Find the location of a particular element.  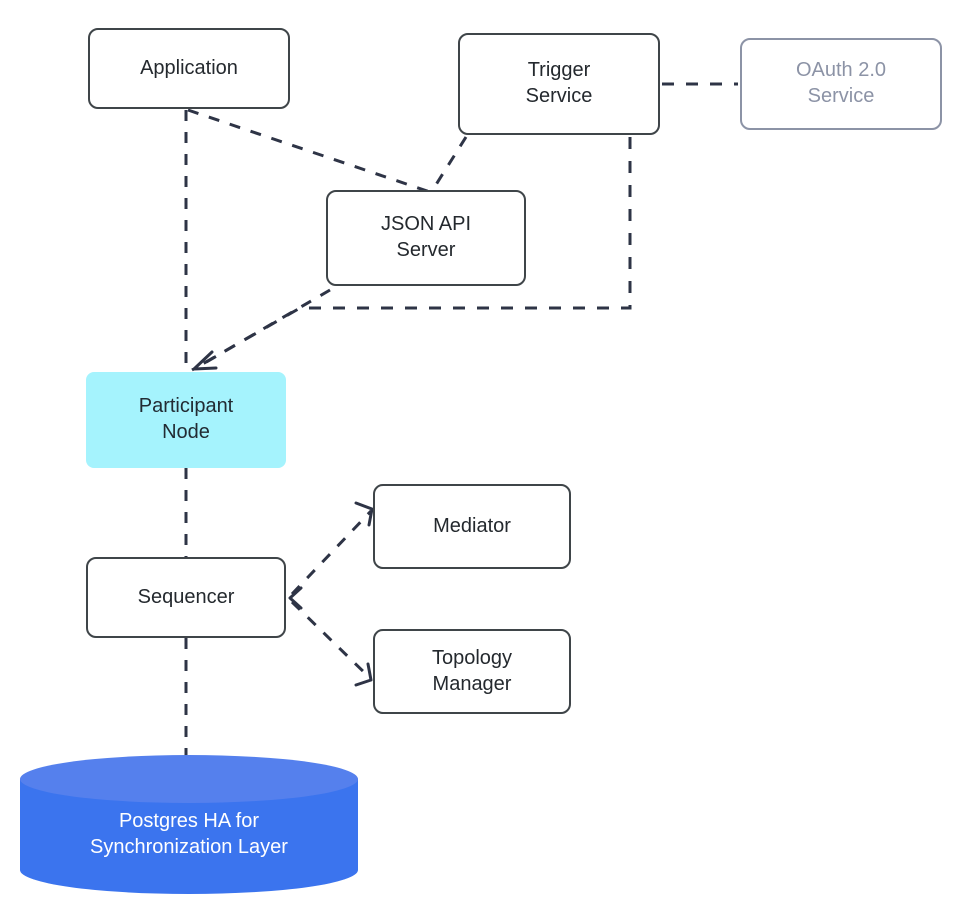

node-sequencer: Sequencer is located at coordinates (186, 597).